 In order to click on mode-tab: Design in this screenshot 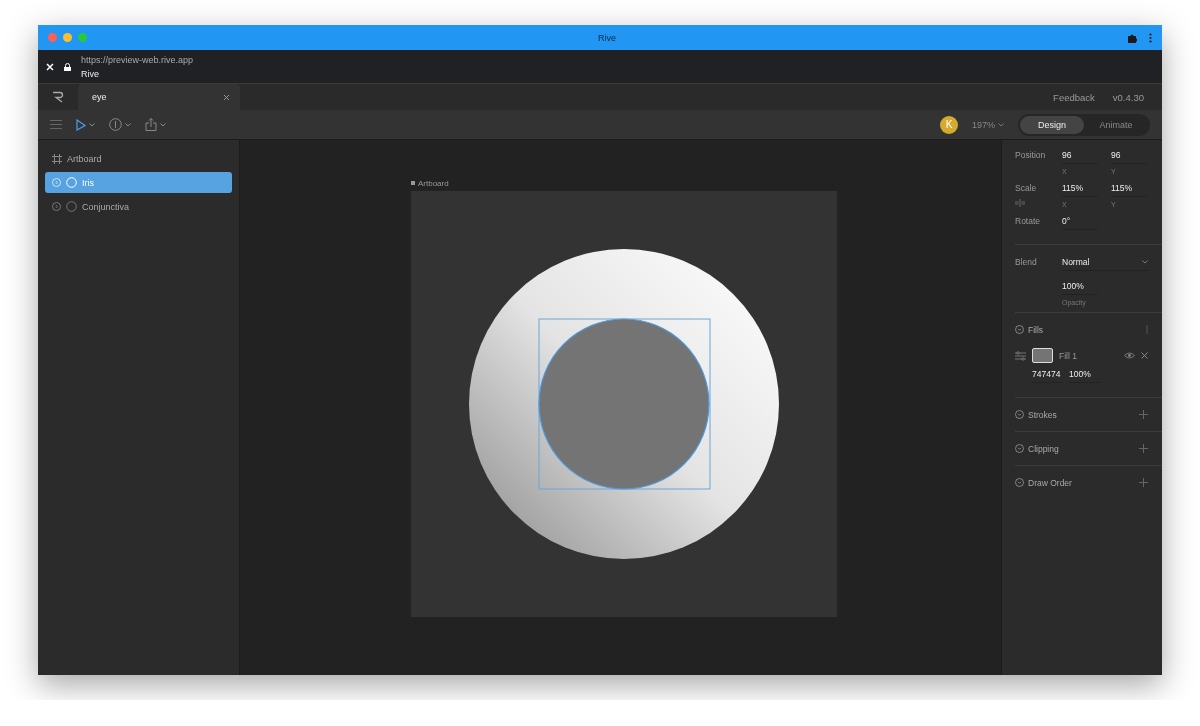, I will do `click(1052, 124)`.